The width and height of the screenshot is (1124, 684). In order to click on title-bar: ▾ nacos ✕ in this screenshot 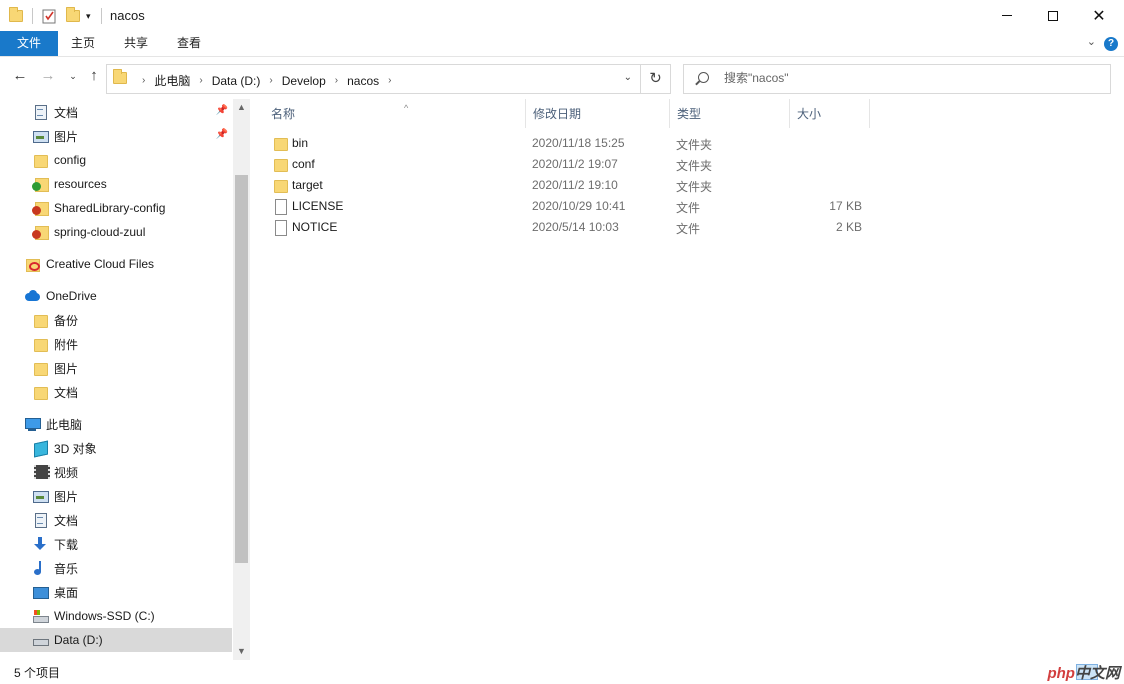, I will do `click(562, 15)`.